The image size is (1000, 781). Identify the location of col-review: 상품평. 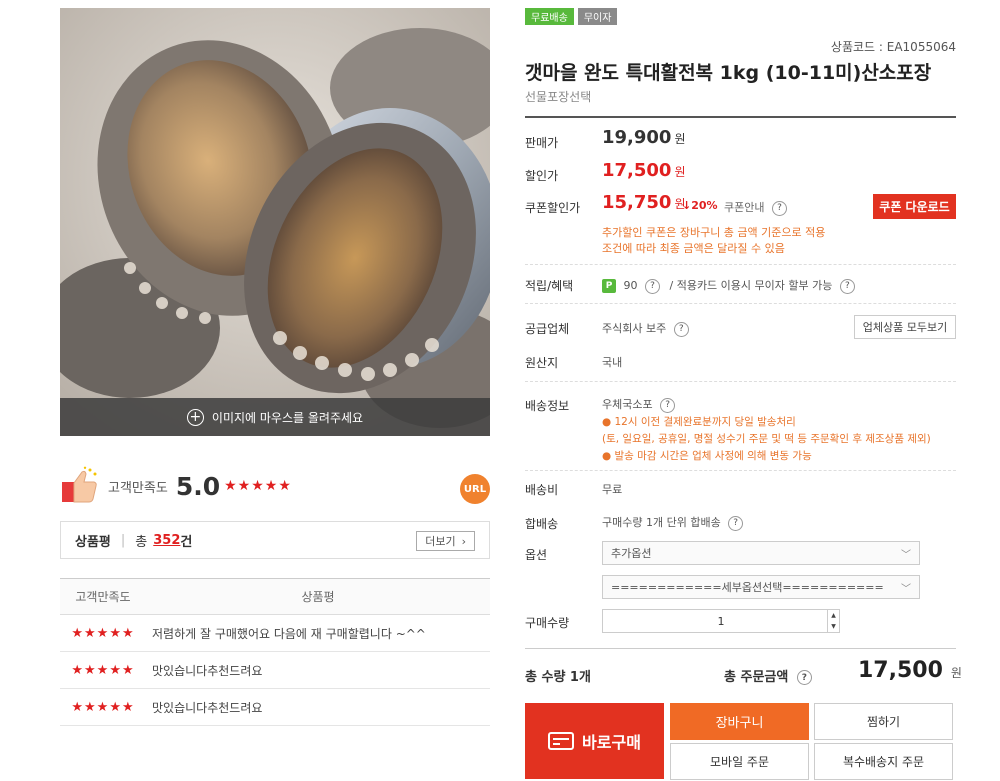
(318, 597).